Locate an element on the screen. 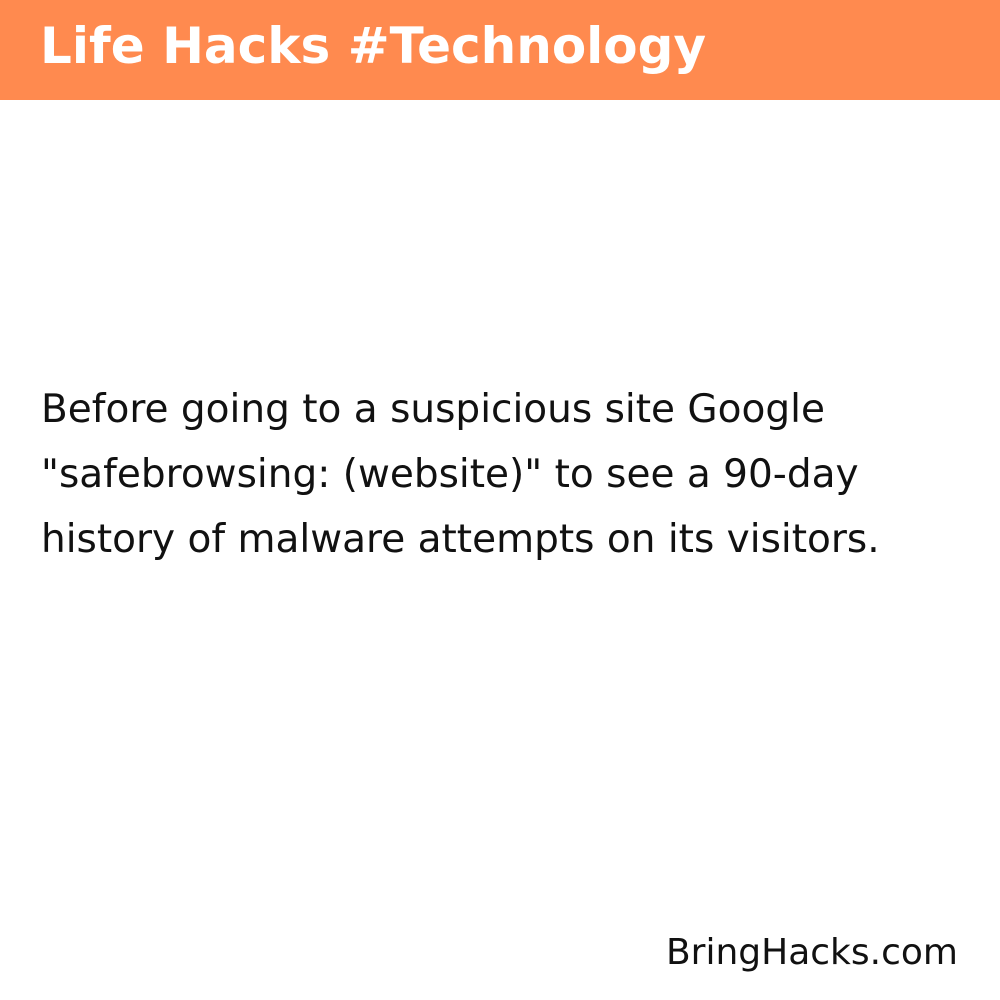 This screenshot has height=1000, width=1000. header-banner: Life Hacks #Technology is located at coordinates (500, 50).